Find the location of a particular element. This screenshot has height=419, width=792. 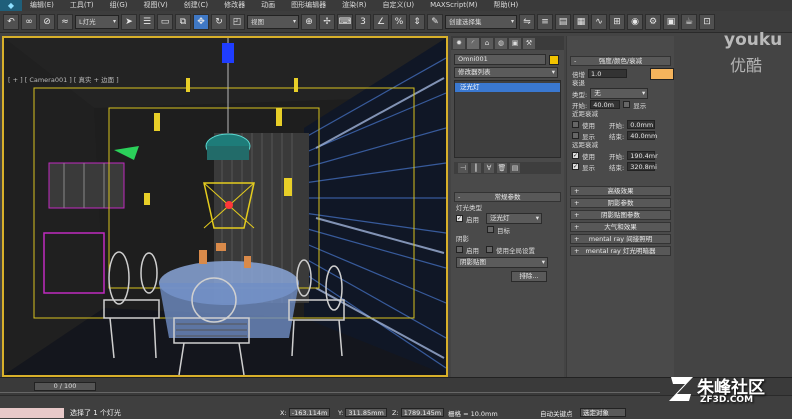

decay-show-checkbox is located at coordinates (627, 104).